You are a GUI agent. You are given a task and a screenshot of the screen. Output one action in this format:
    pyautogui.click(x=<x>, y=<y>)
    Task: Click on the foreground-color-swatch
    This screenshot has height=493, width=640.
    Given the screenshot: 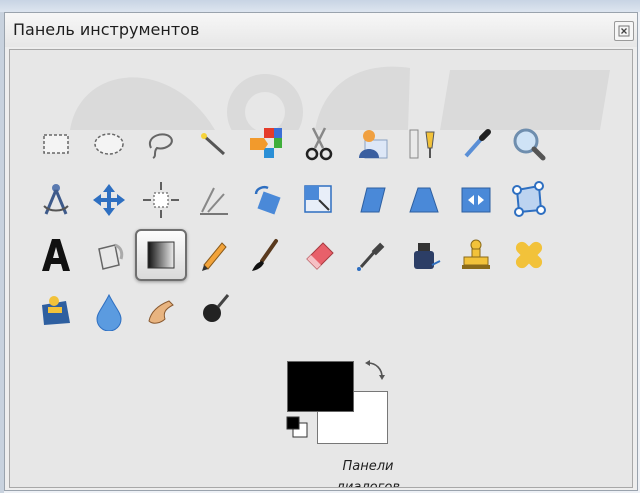 What is the action you would take?
    pyautogui.click(x=320, y=386)
    